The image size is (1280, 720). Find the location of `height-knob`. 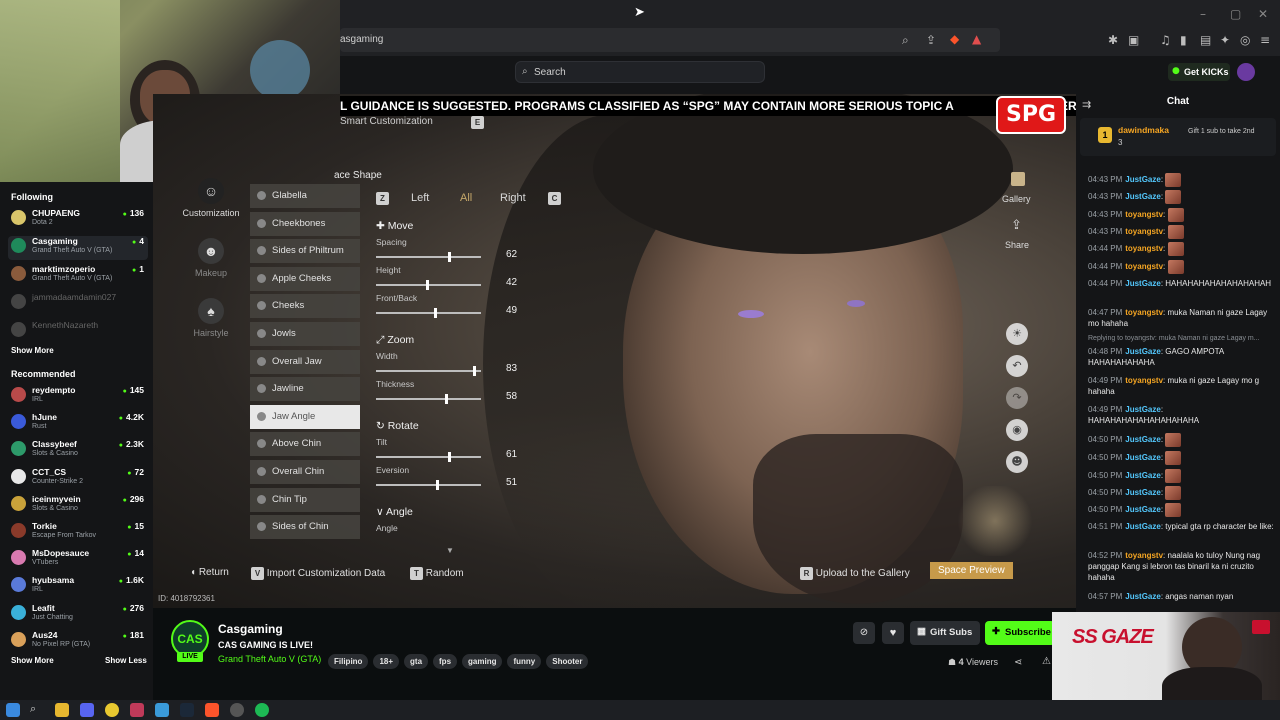

height-knob is located at coordinates (427, 285).